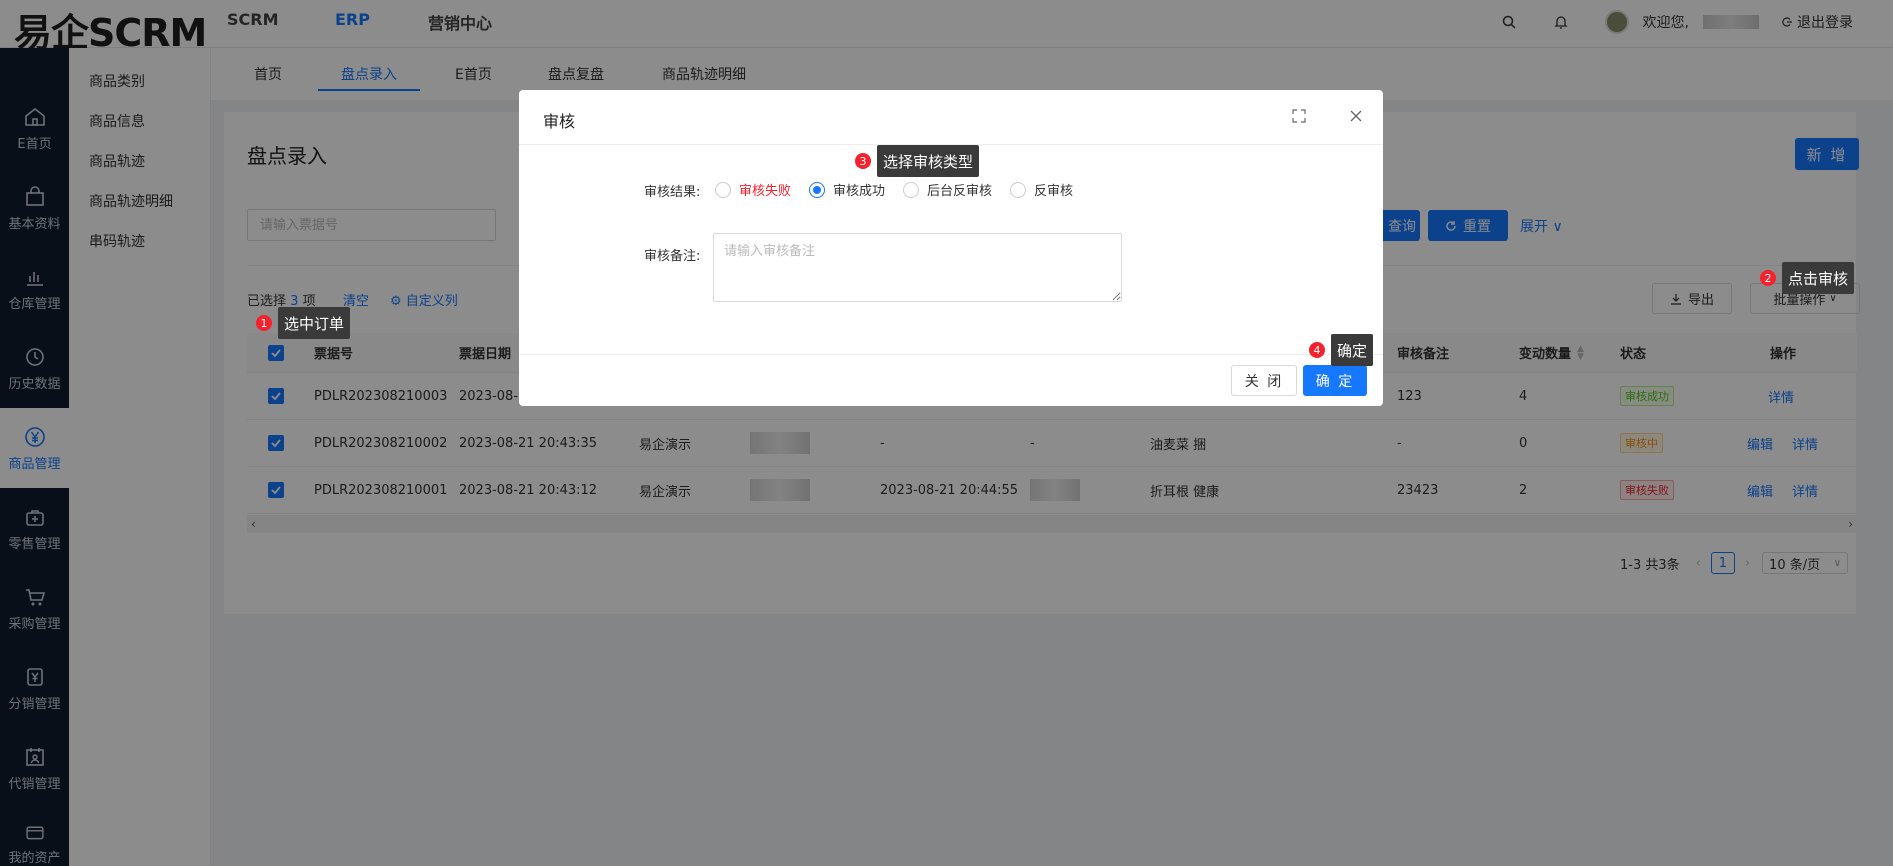 This screenshot has height=866, width=1893. I want to click on modal-close-button: 关 闭, so click(1264, 380).